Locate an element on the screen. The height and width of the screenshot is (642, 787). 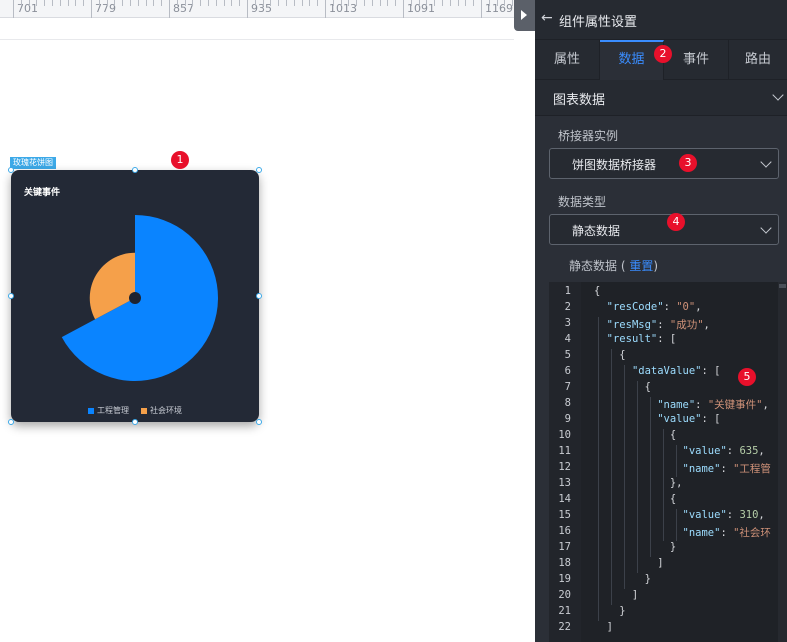
line-number: 9 is located at coordinates (567, 419).